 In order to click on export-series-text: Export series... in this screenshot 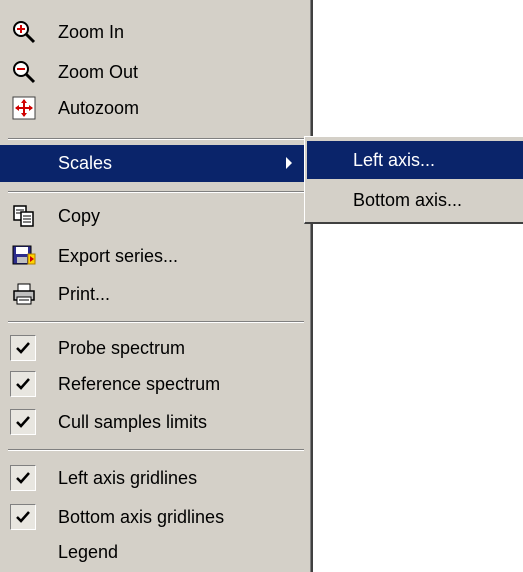, I will do `click(118, 256)`.